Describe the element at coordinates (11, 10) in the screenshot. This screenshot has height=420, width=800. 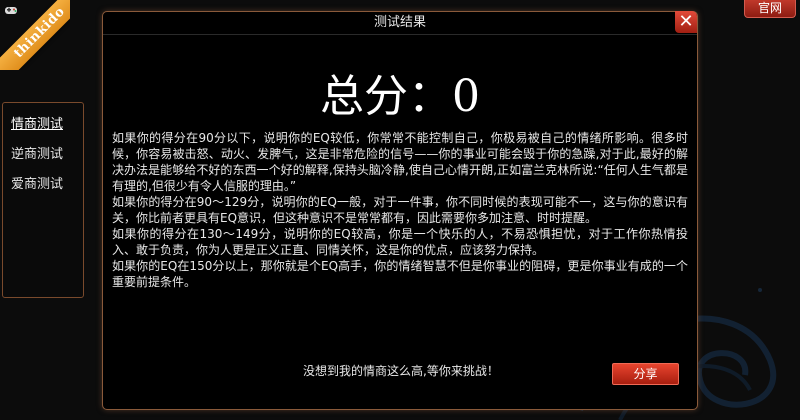
I see `game-controller-icon` at that location.